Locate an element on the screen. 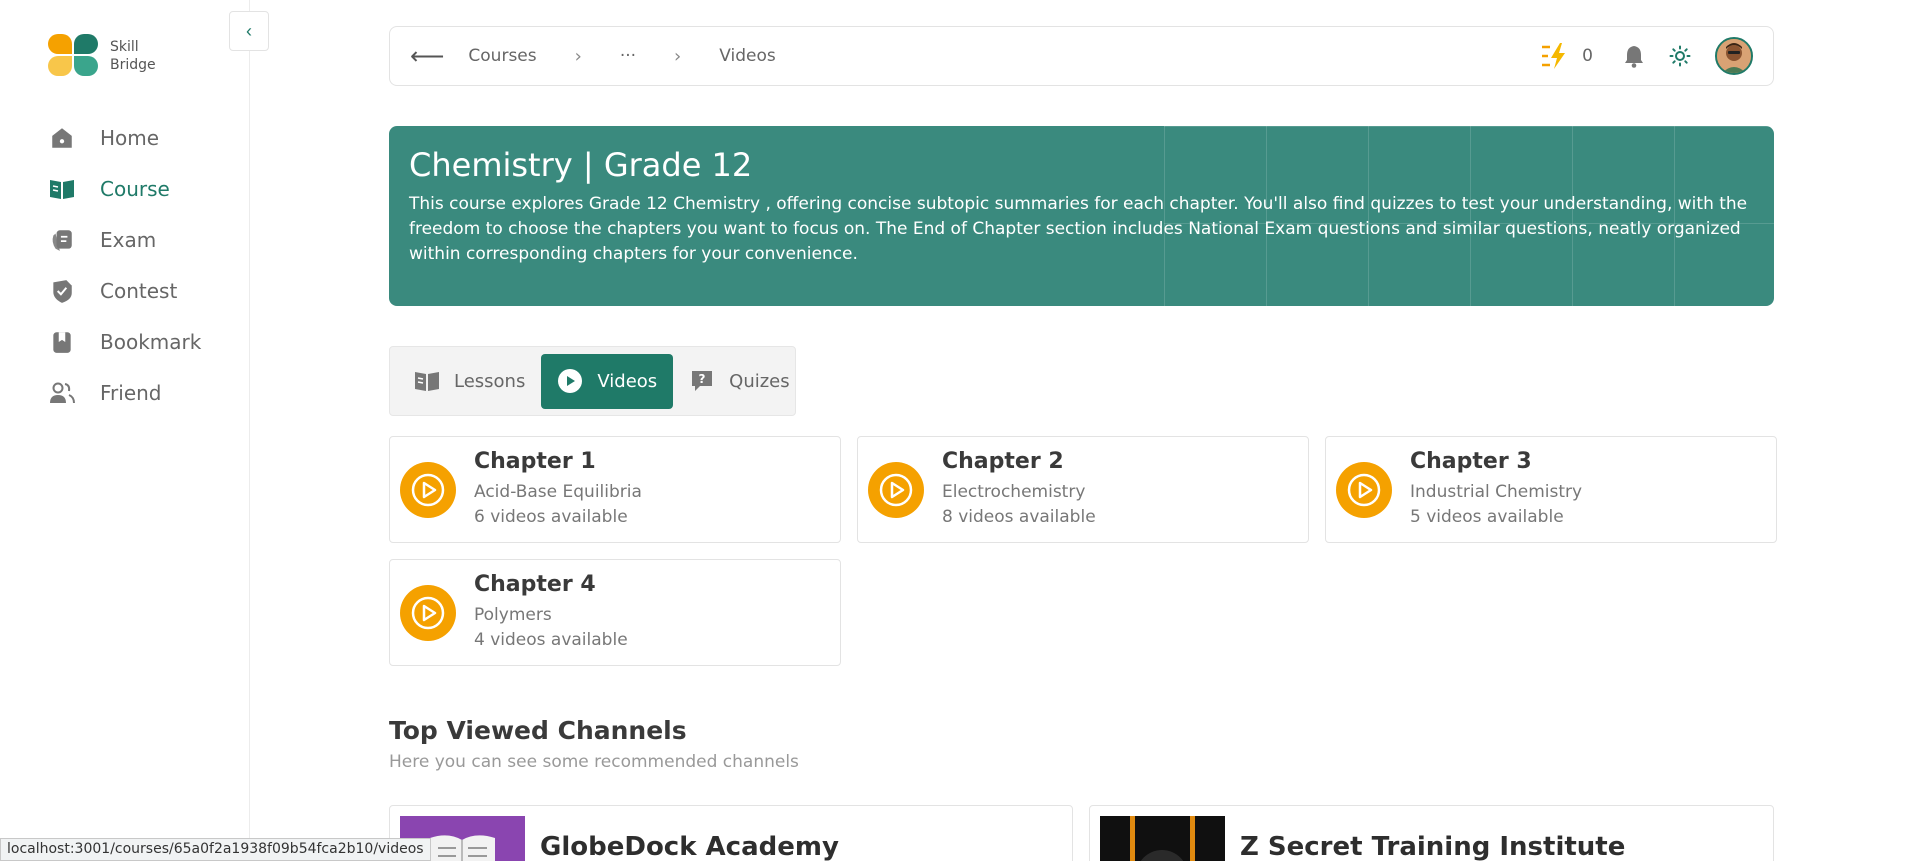 The width and height of the screenshot is (1919, 861). sidebar-item-friend: Friend is located at coordinates (124, 392).